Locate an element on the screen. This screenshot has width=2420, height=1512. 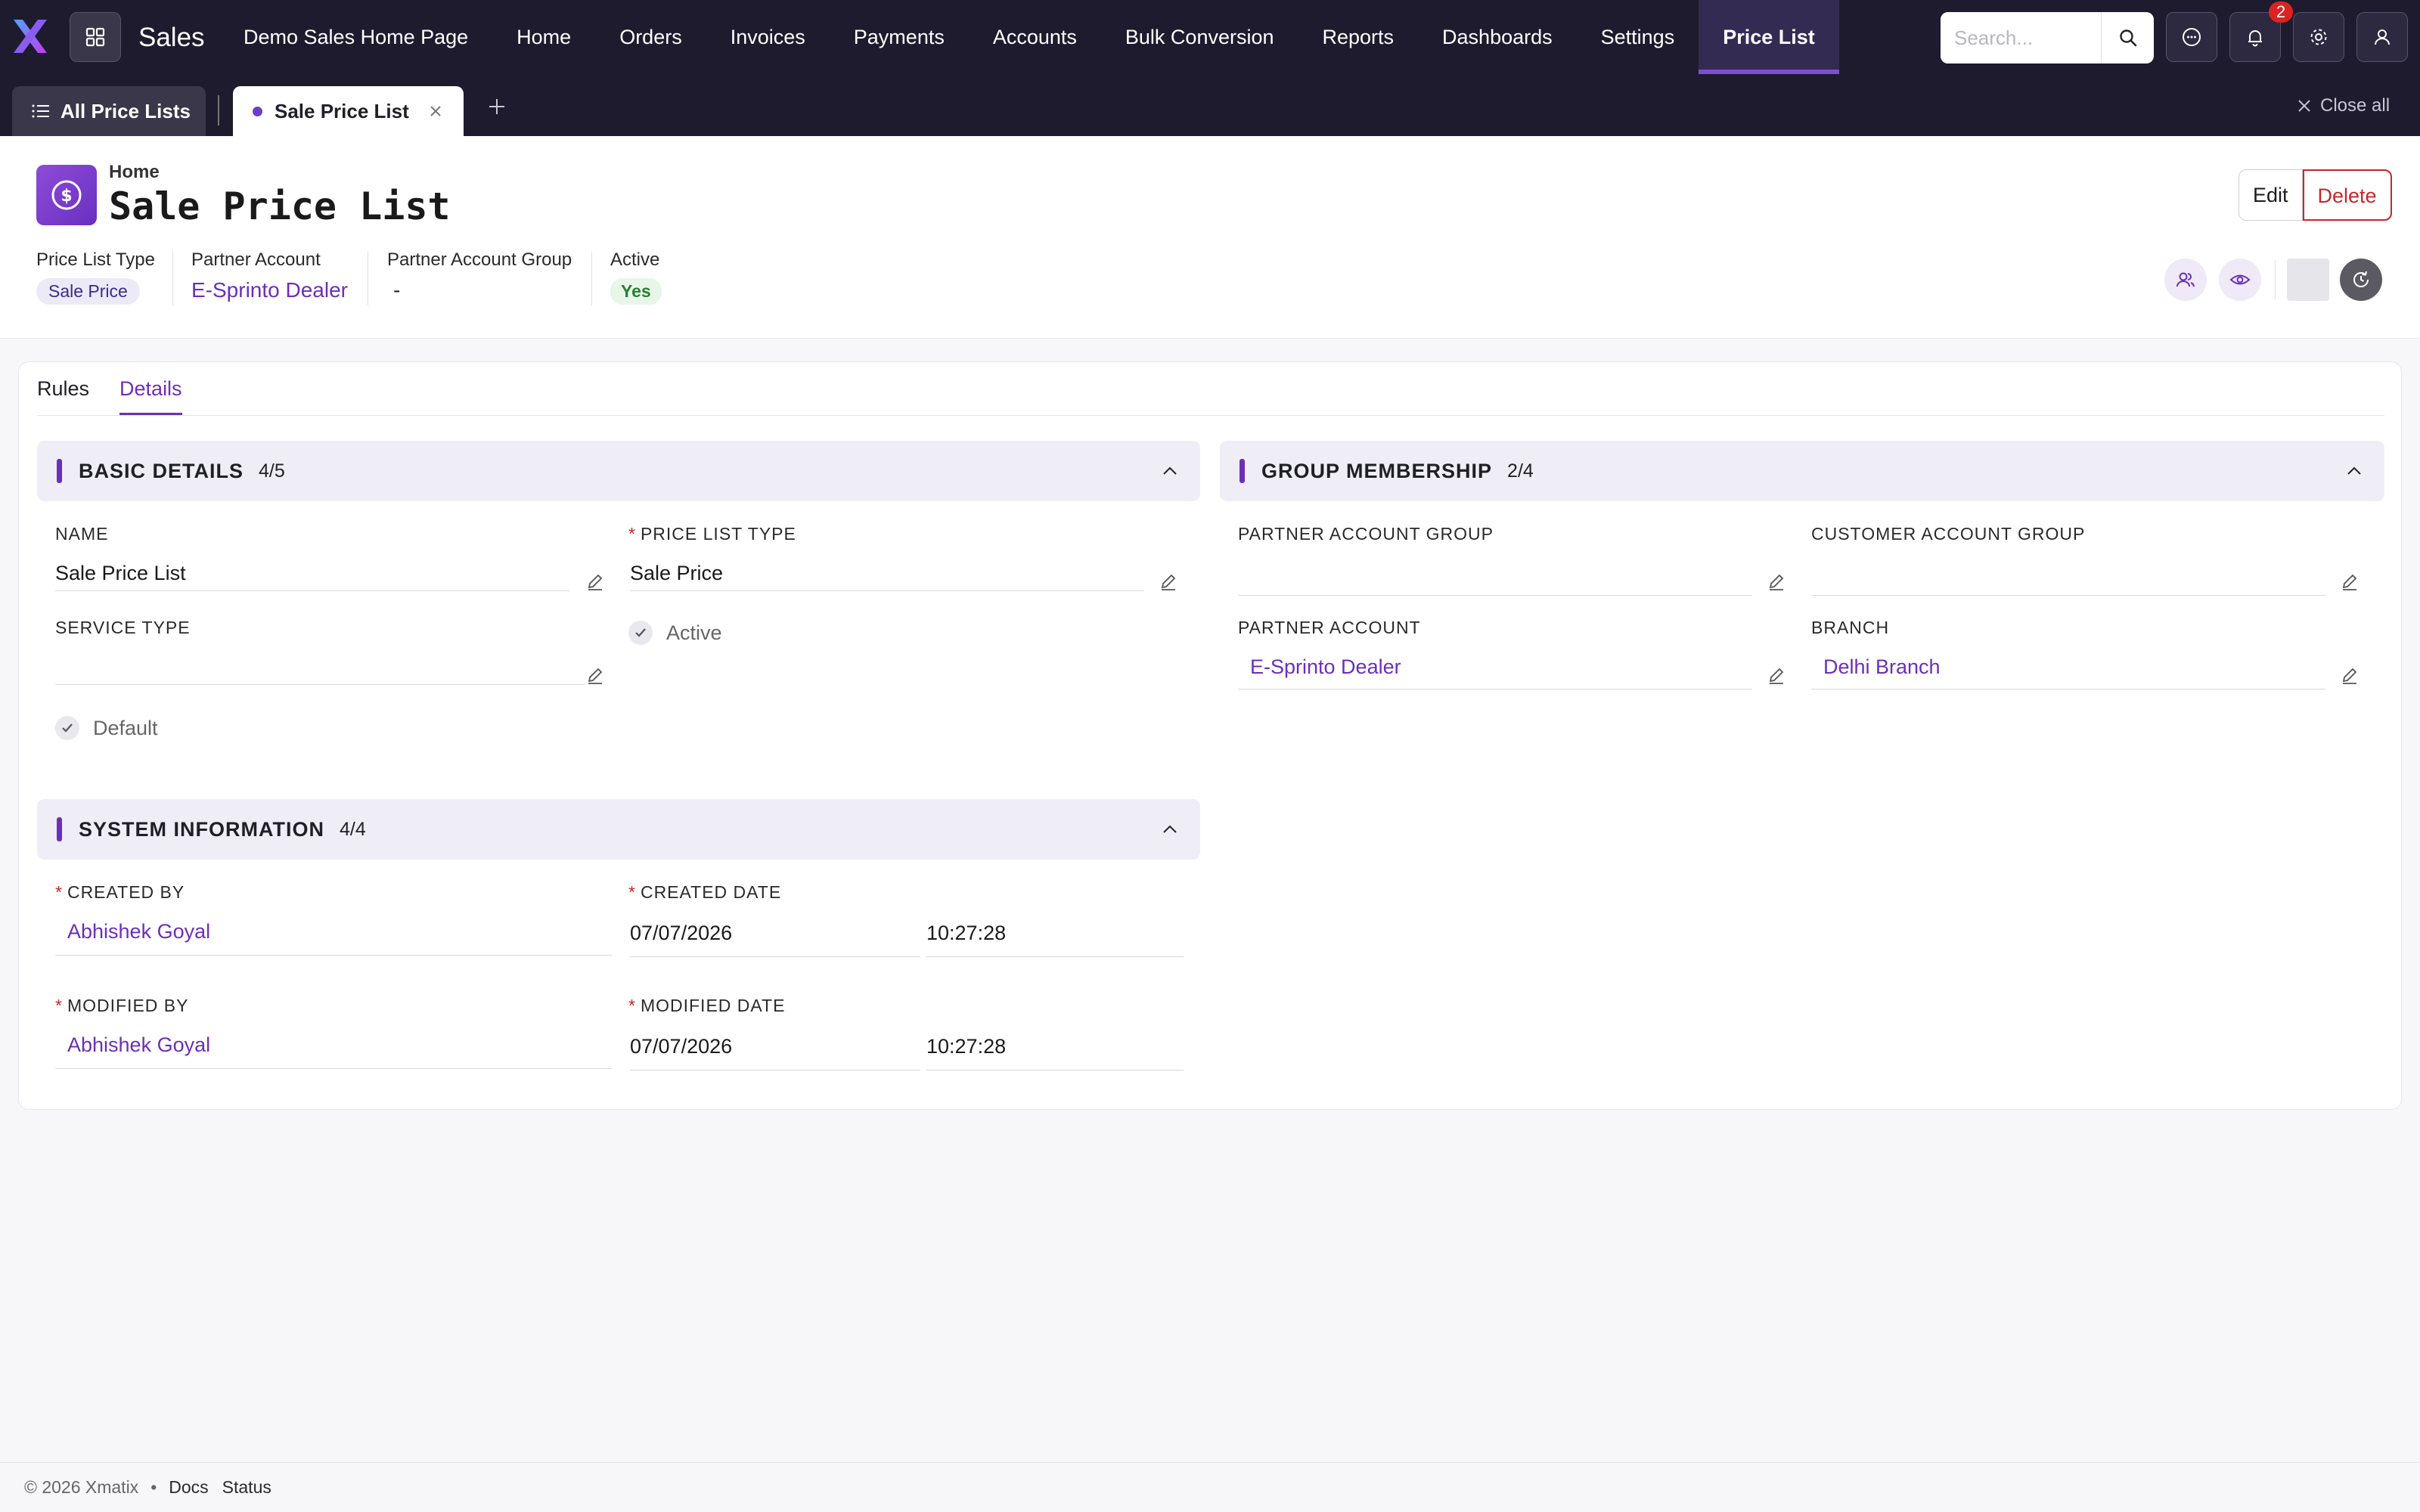
watch-button is located at coordinates (2240, 280).